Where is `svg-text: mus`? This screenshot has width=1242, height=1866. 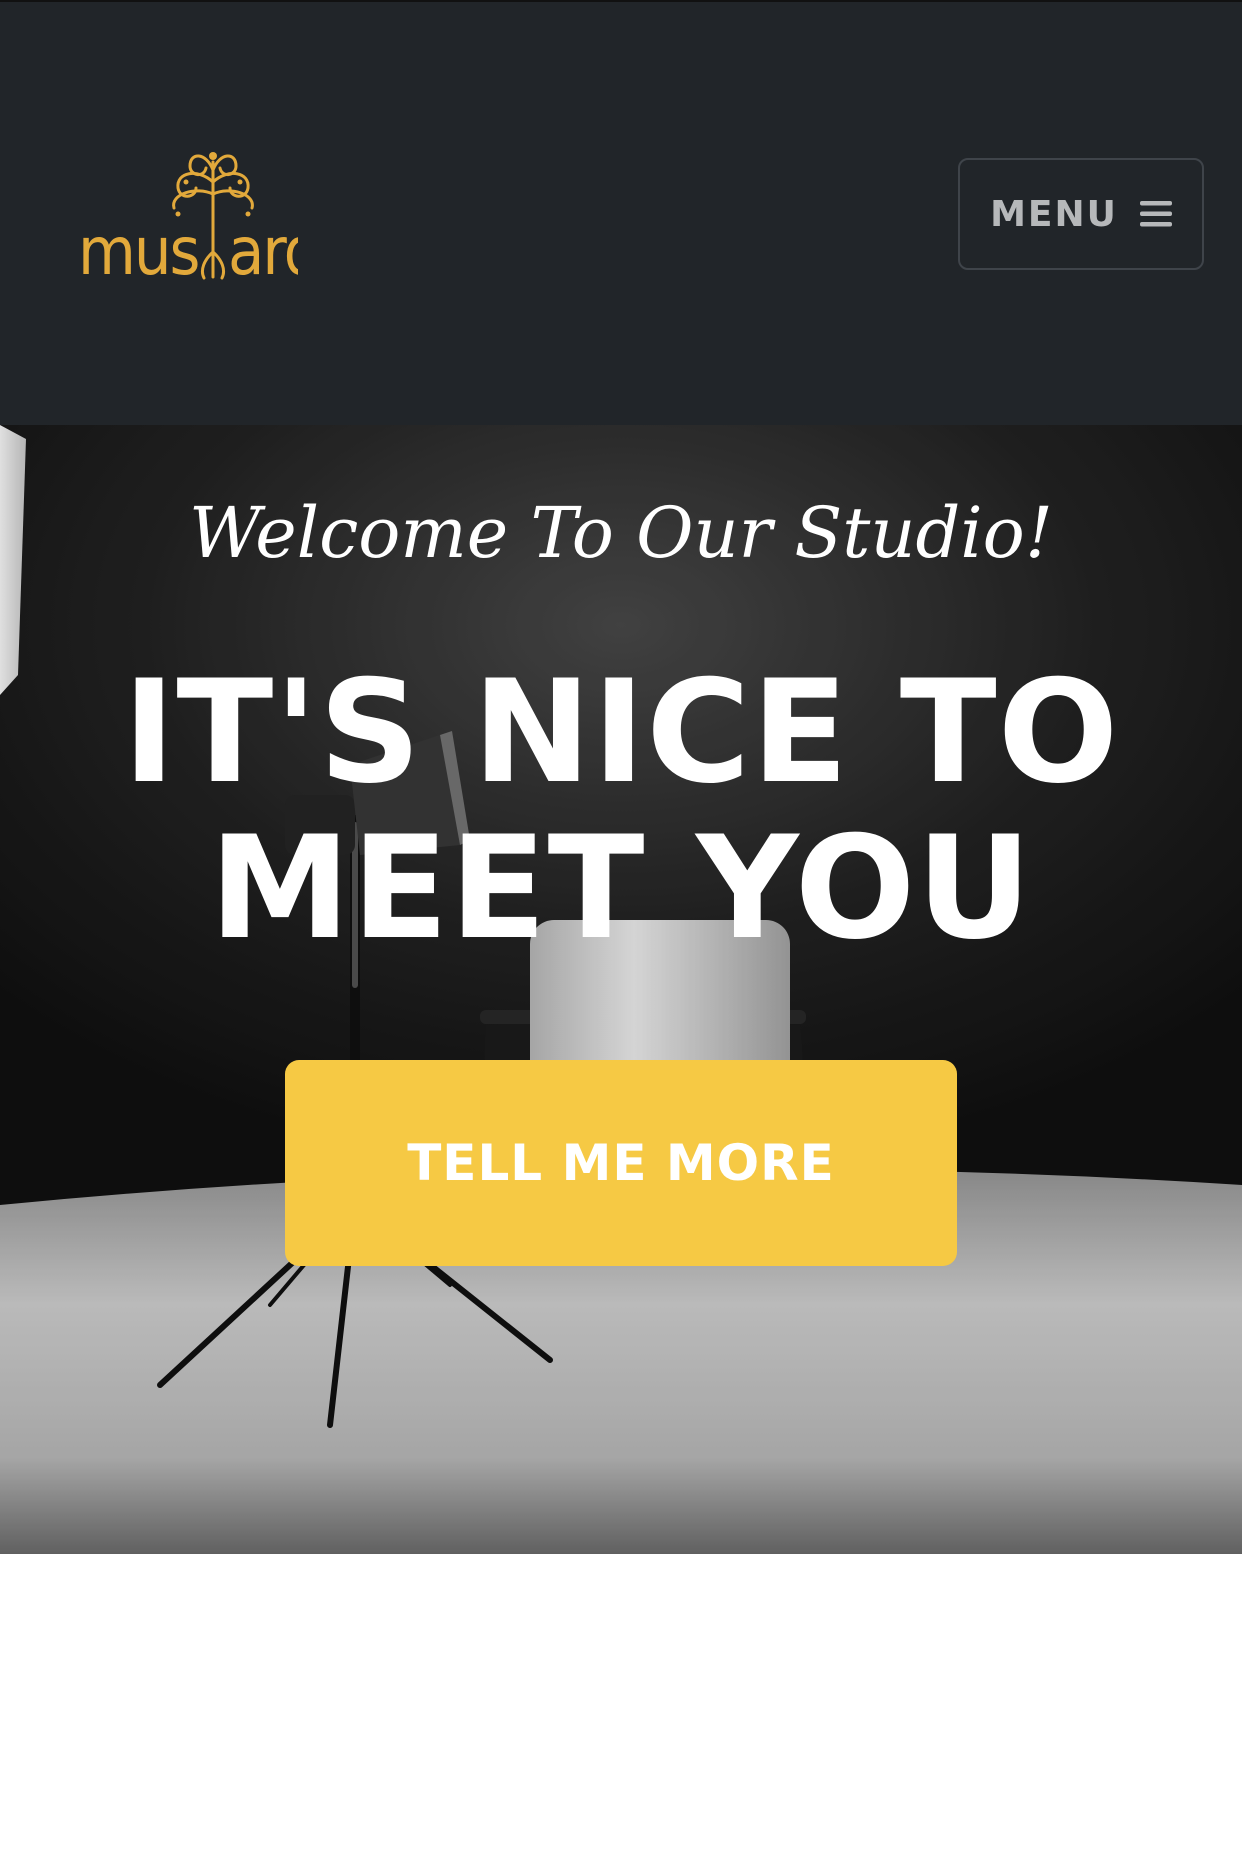
svg-text: mus is located at coordinates (138, 251).